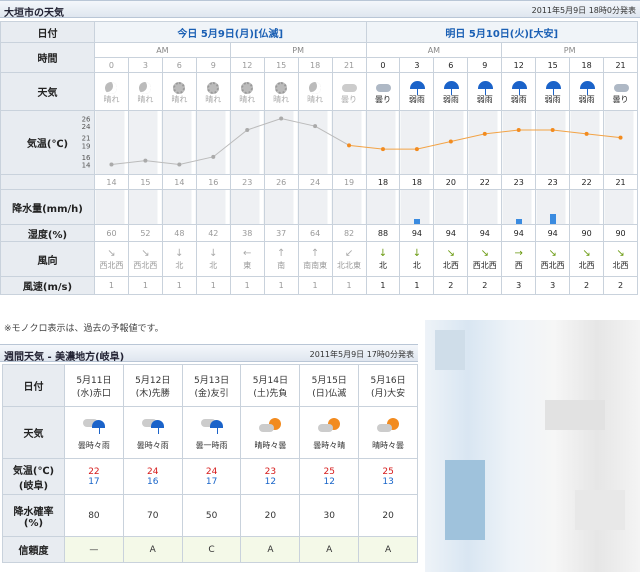 The image size is (640, 572). Describe the element at coordinates (587, 182) in the screenshot. I see `temp-value: 22` at that location.